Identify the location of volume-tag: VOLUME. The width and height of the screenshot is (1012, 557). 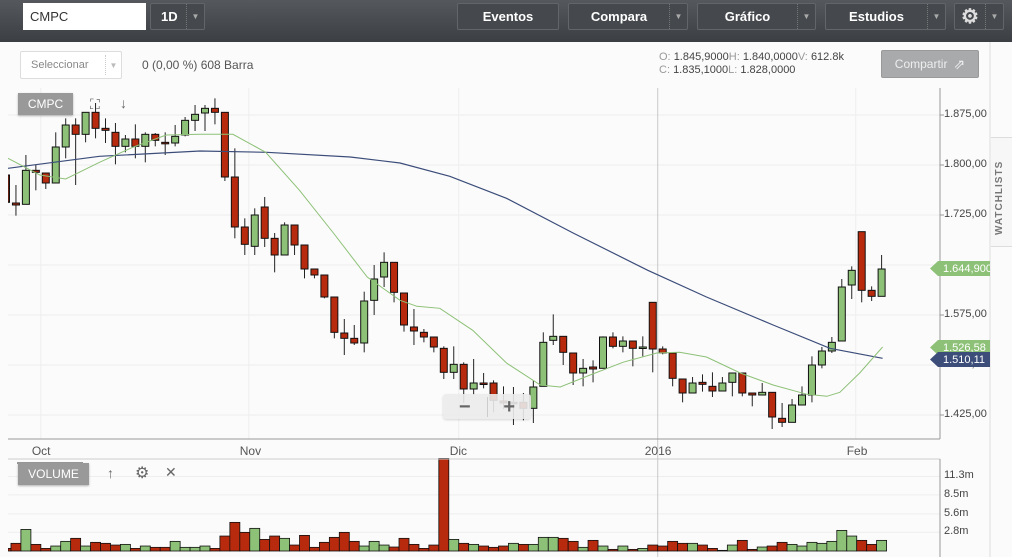
(53, 474).